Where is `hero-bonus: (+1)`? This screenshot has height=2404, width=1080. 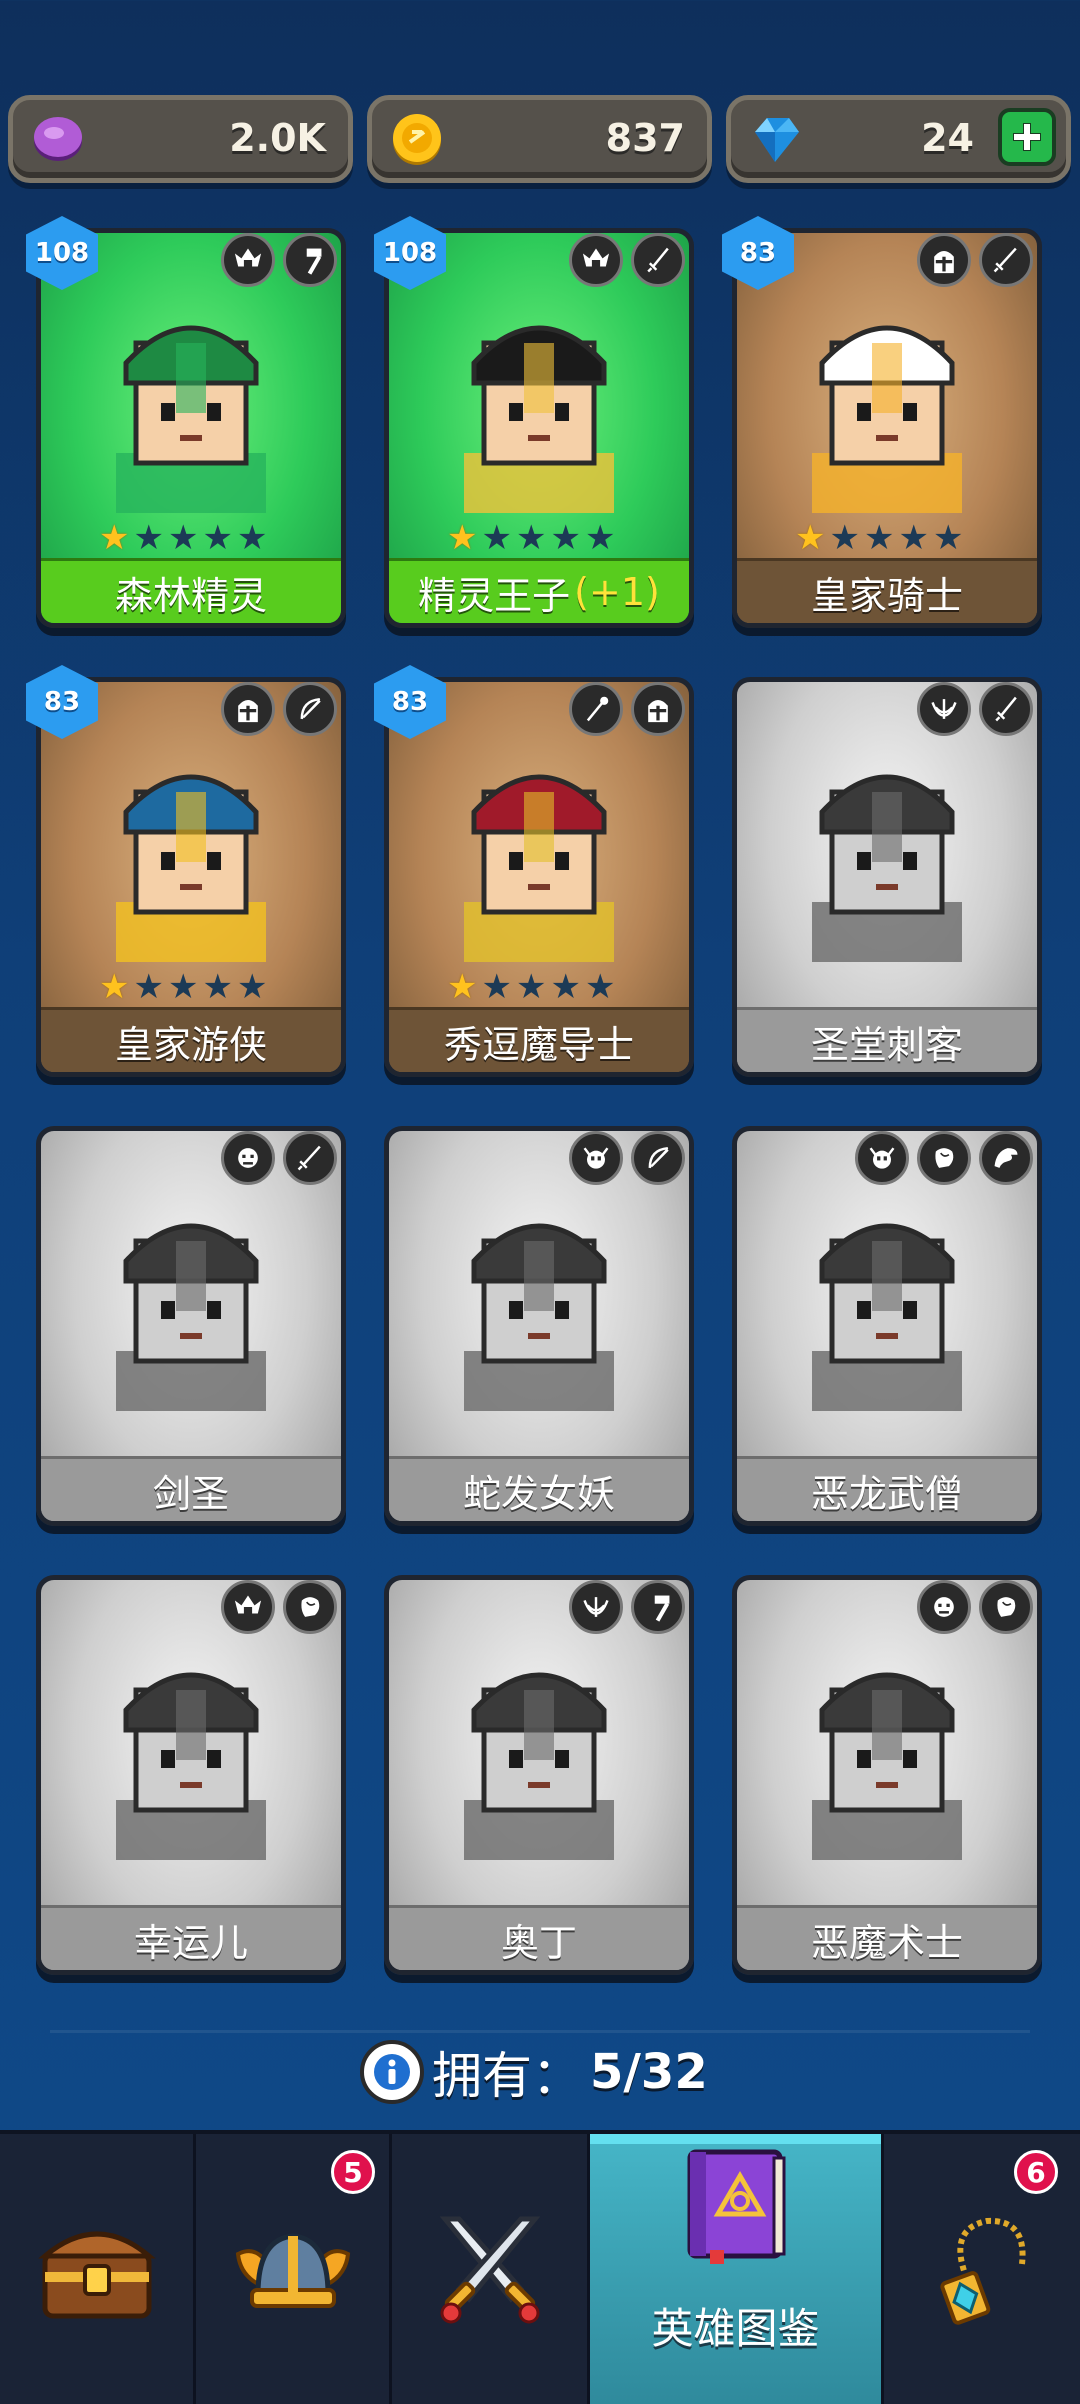
hero-bonus: (+1) is located at coordinates (617, 592).